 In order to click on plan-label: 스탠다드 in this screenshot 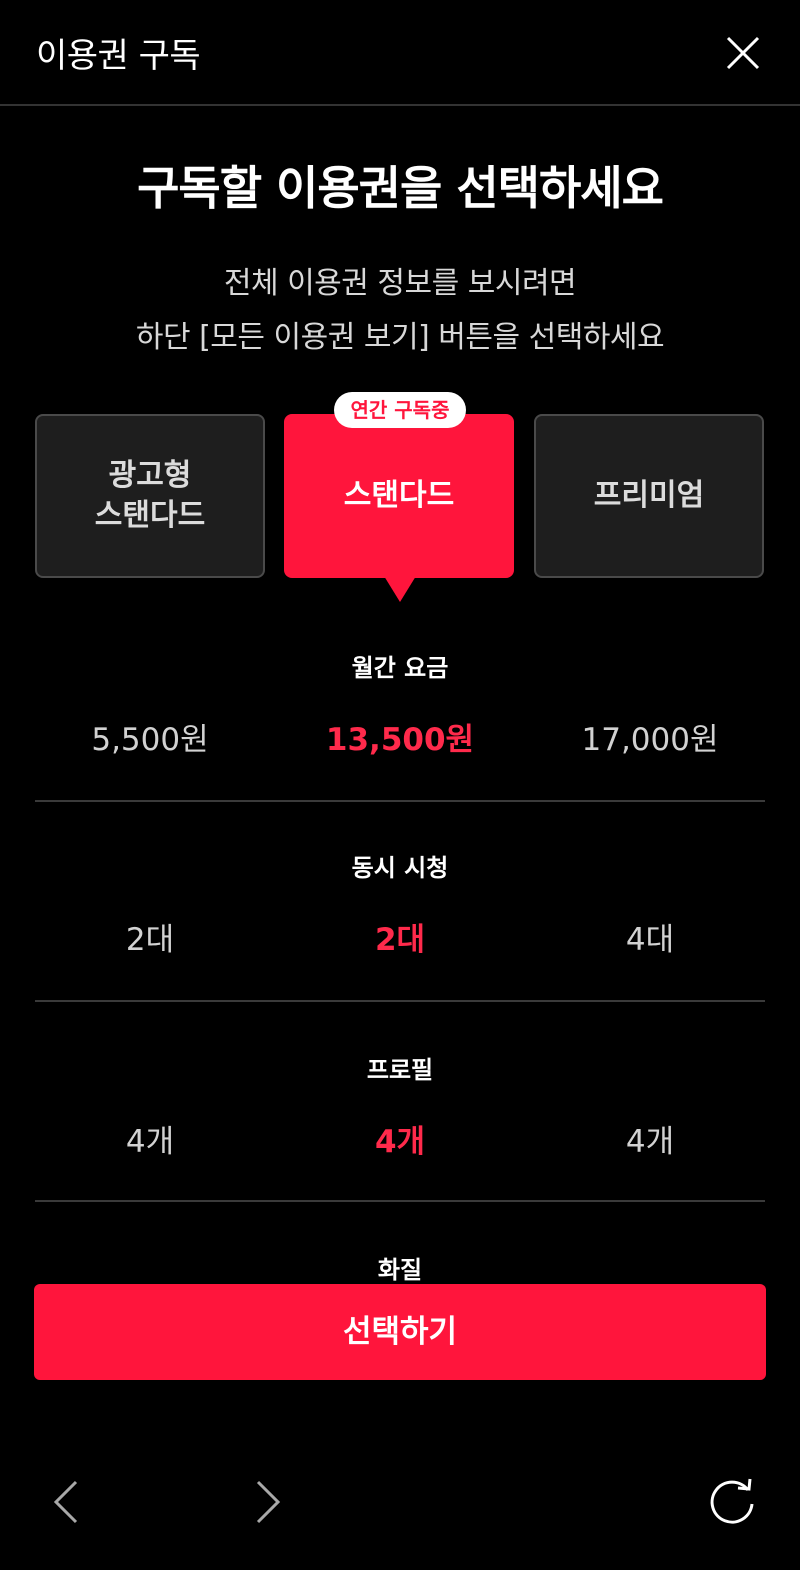, I will do `click(399, 495)`.